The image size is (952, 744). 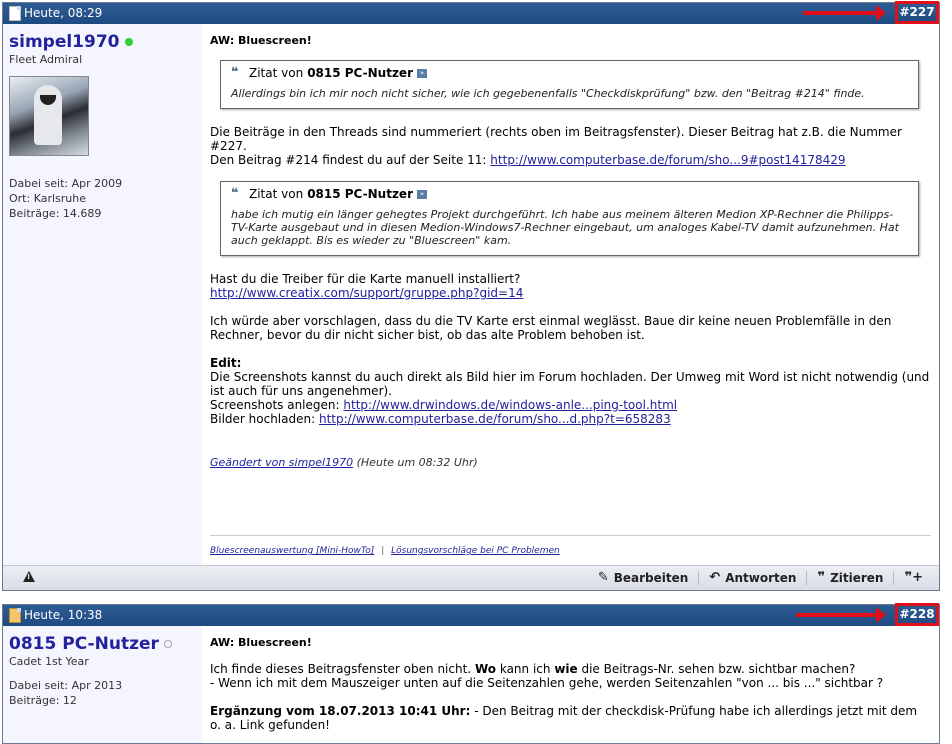 I want to click on quote-button-label: Zitieren, so click(x=857, y=578).